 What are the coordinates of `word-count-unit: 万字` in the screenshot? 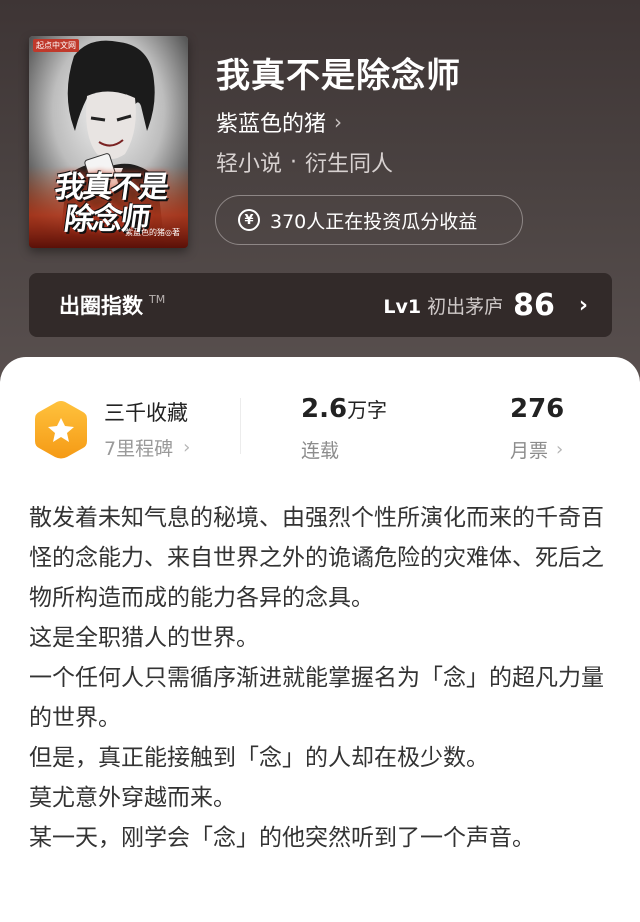 It's located at (367, 410).